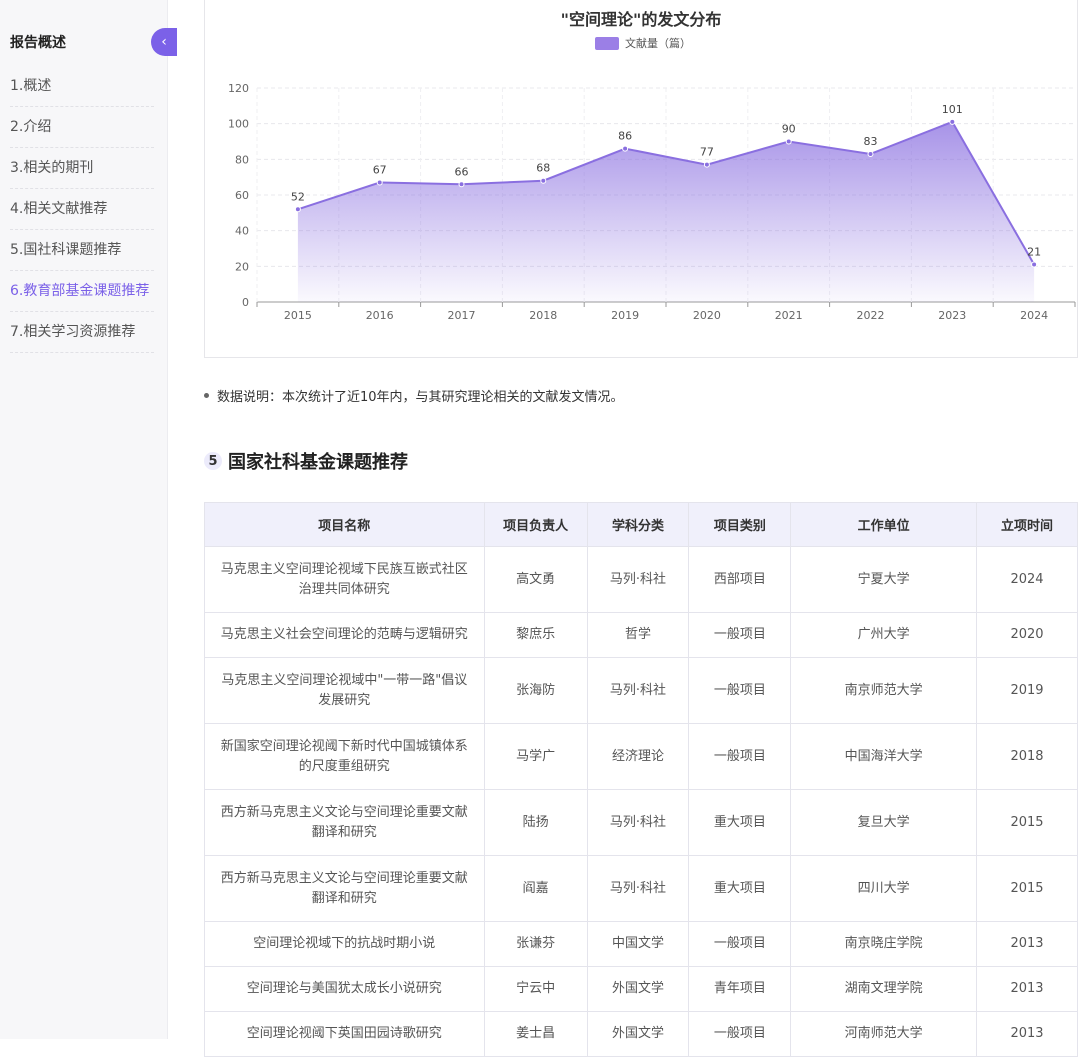 This screenshot has height=1057, width=1080. Describe the element at coordinates (344, 944) in the screenshot. I see `project-name-cell: 空间理论视域下的抗战时期小说` at that location.